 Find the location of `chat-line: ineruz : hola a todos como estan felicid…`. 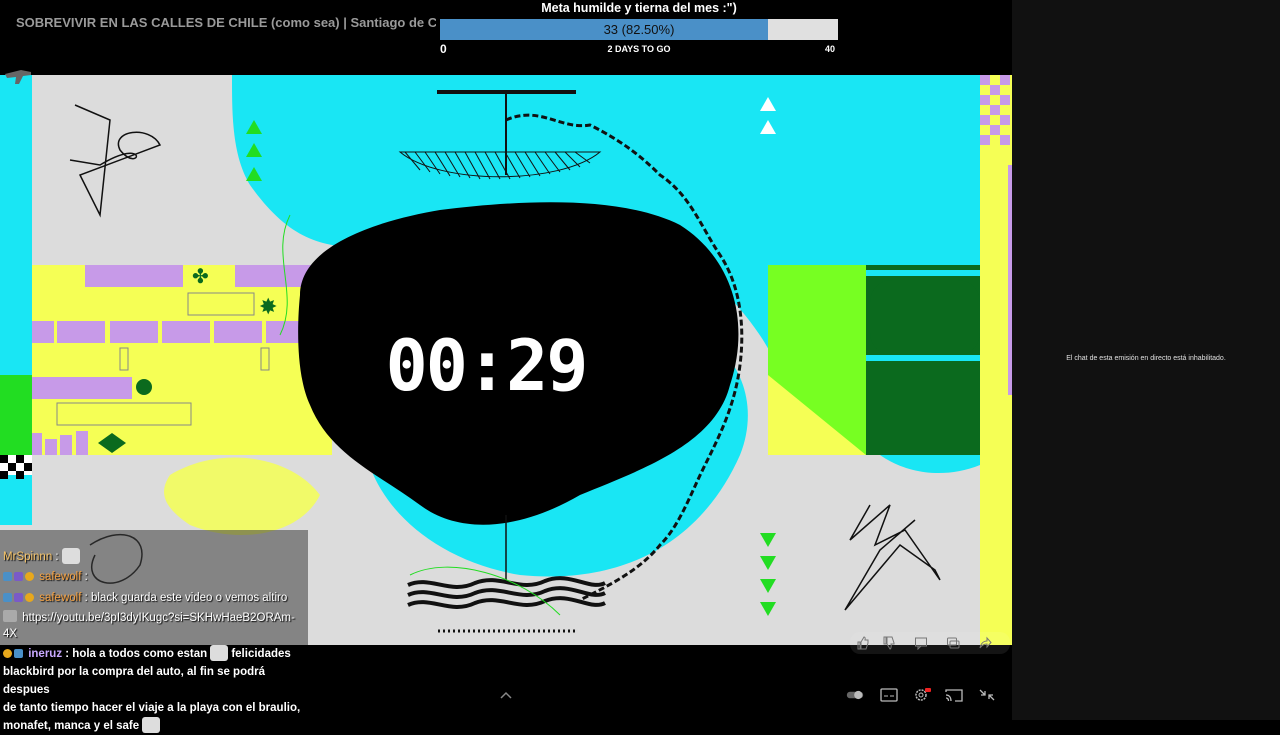

chat-line: ineruz : hola a todos como estan felicid… is located at coordinates (158, 654).